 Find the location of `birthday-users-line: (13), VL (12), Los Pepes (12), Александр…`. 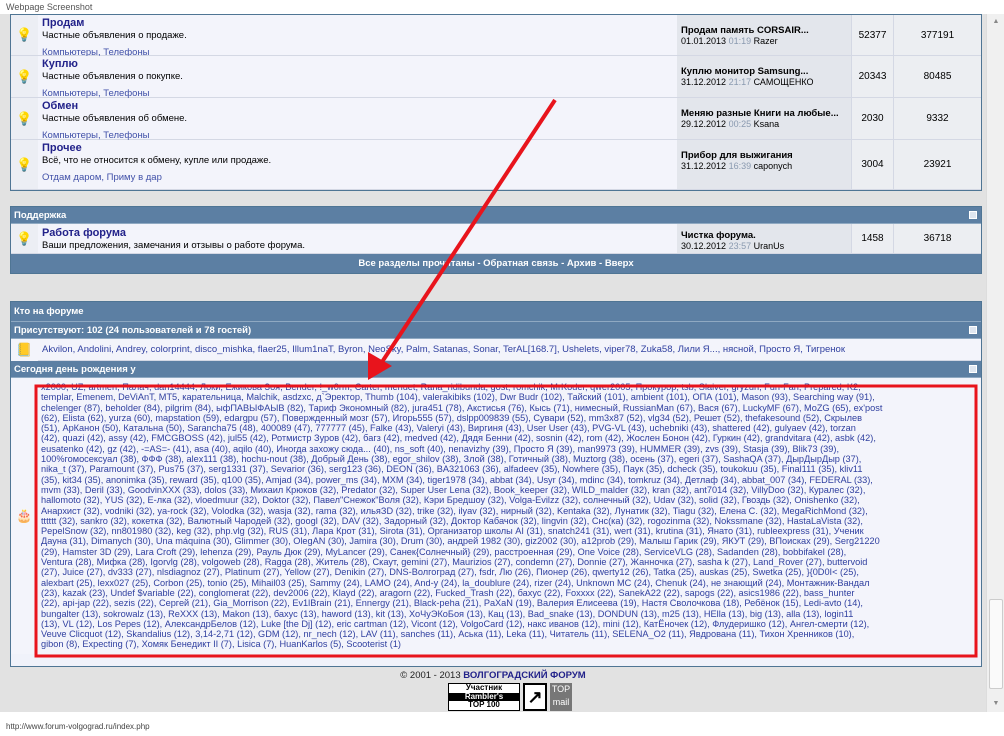

birthday-users-line: (13), VL (12), Los Pepes (12), Александр… is located at coordinates (509, 624).